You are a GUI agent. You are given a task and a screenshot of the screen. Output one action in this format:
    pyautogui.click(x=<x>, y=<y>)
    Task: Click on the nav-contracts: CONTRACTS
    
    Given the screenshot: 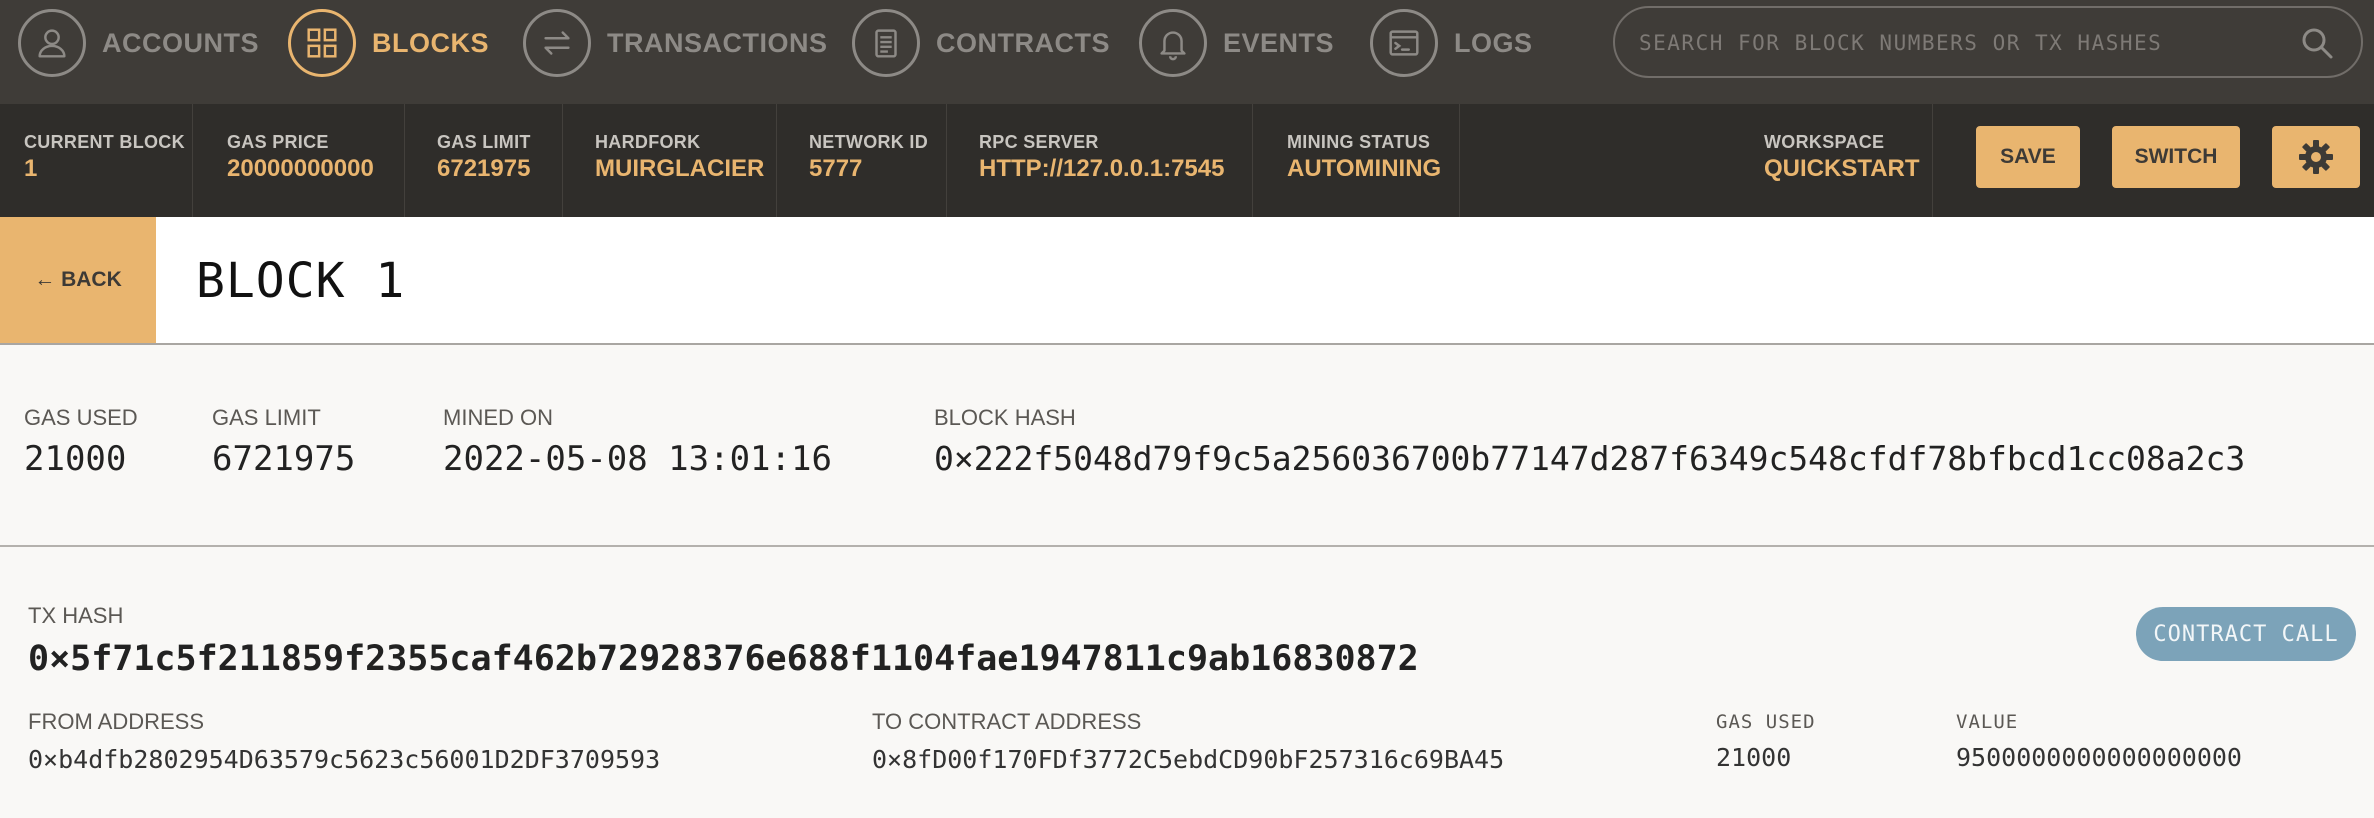 What is the action you would take?
    pyautogui.click(x=981, y=43)
    